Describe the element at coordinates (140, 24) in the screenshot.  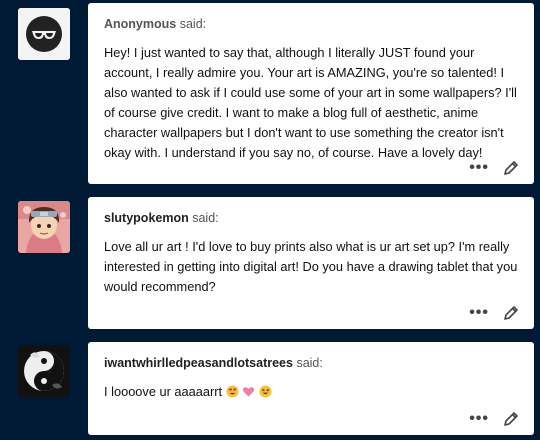
I see `asker-name: Anonymous` at that location.